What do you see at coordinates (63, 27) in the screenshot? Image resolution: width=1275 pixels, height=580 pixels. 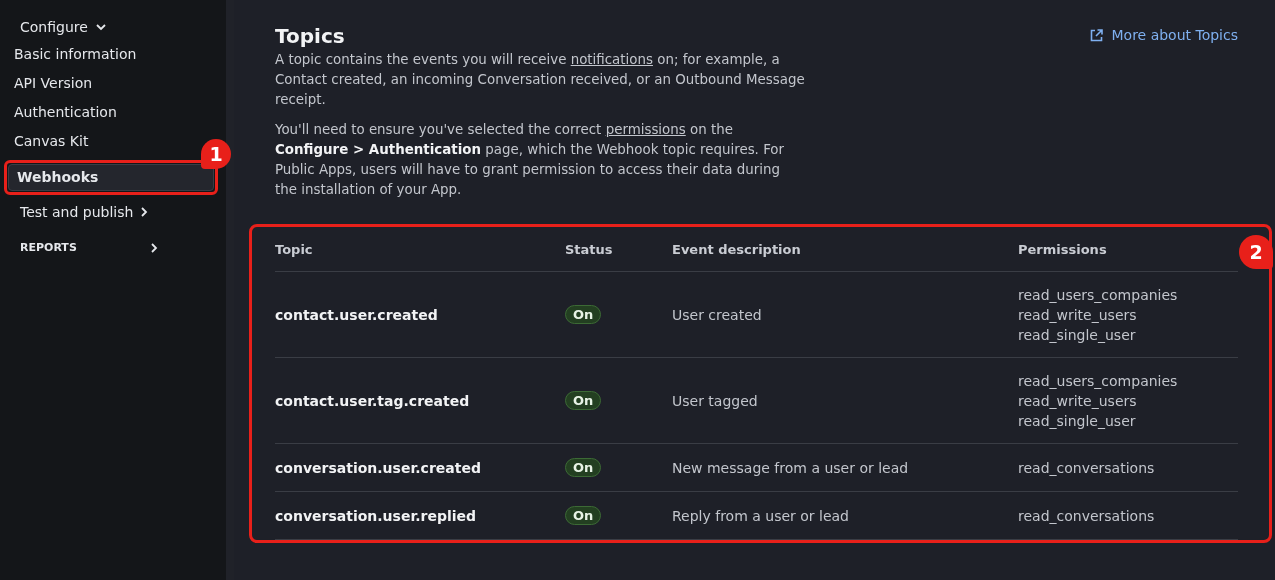 I see `nav-group: Configure` at bounding box center [63, 27].